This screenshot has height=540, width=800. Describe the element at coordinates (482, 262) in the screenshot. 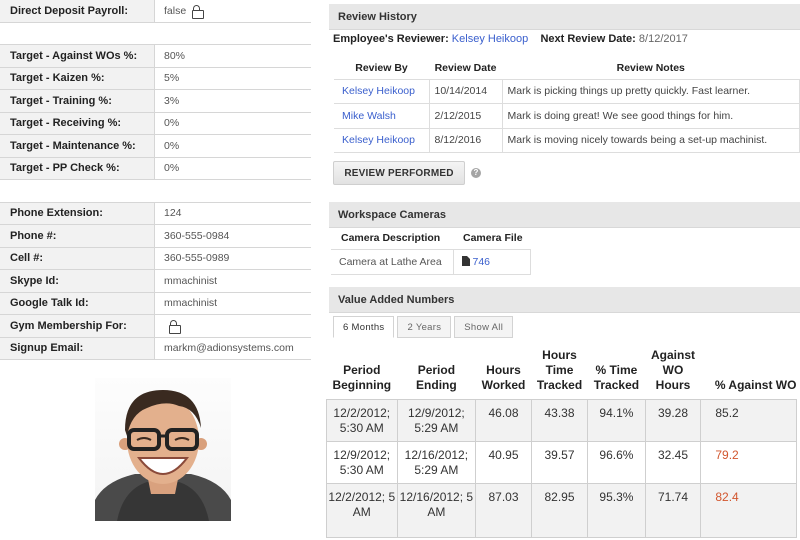

I see `camera-file-id: 746` at that location.